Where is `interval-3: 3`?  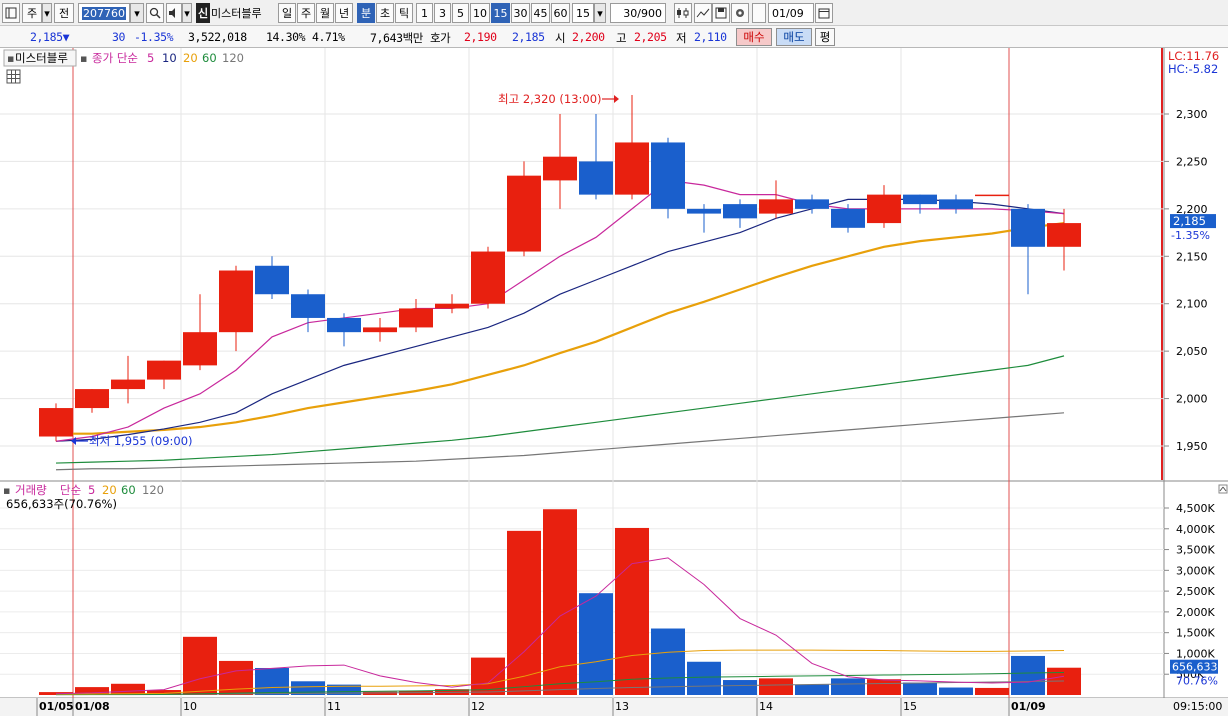 interval-3: 3 is located at coordinates (442, 13).